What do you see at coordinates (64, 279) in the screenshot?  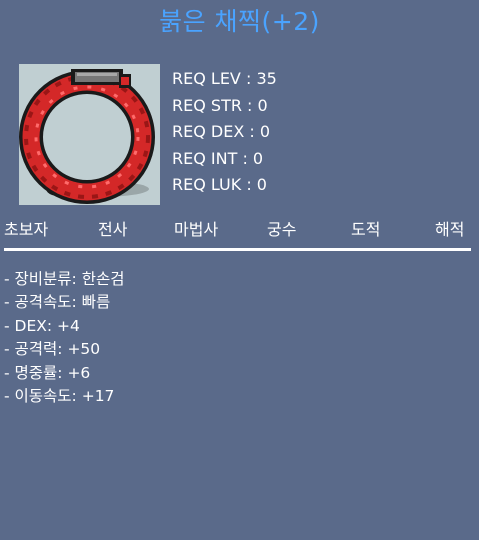 I see `stat-category: - 장비분류: 한손검` at bounding box center [64, 279].